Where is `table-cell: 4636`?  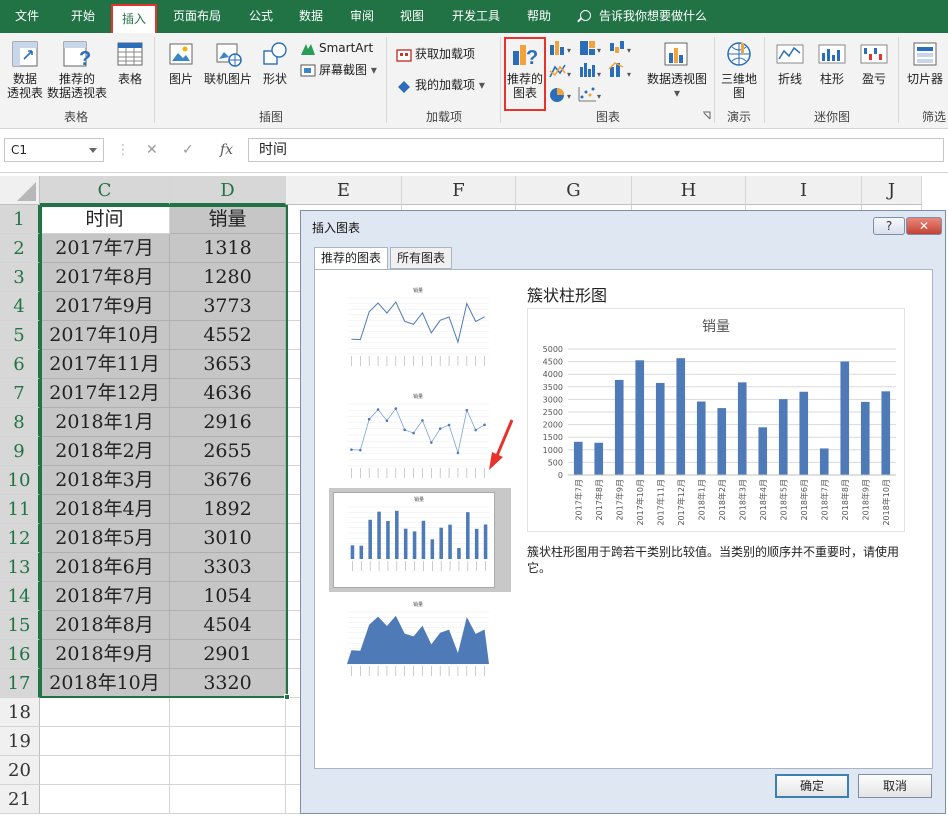
table-cell: 4636 is located at coordinates (228, 393).